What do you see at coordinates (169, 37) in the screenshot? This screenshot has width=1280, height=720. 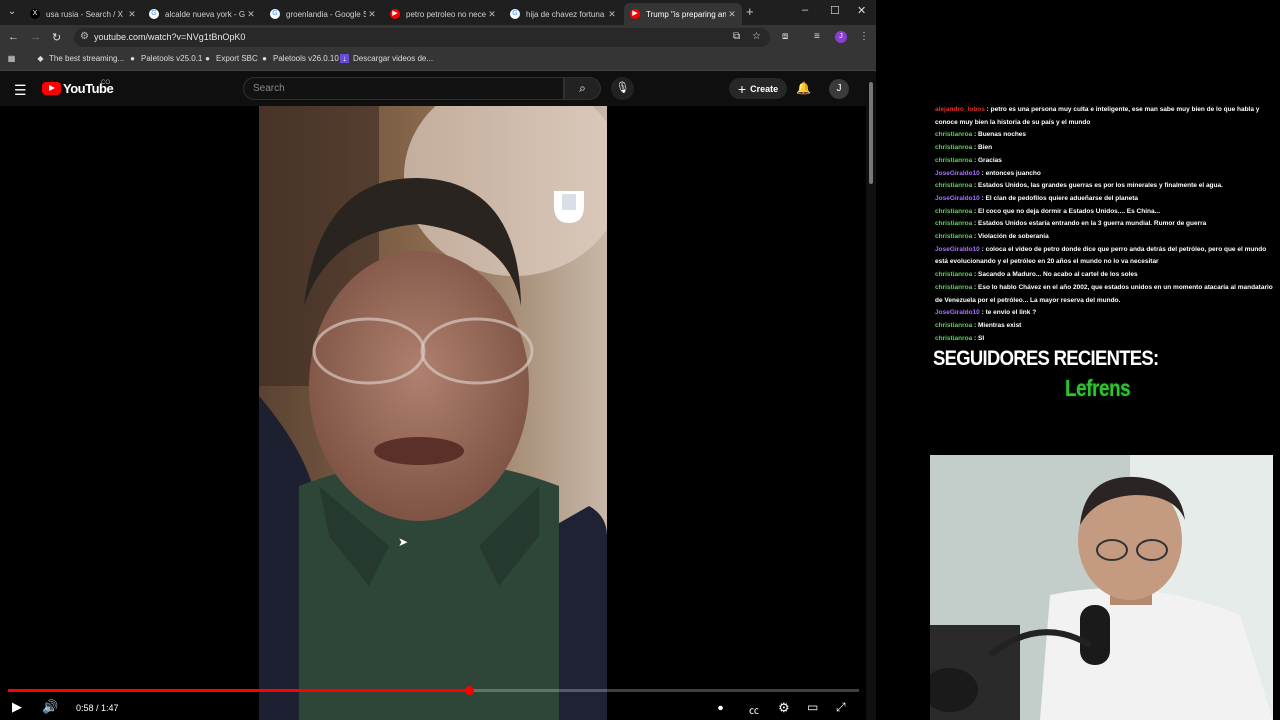 I see `url-text: youtube.com/watch?v=NVg1tBnOpK0` at bounding box center [169, 37].